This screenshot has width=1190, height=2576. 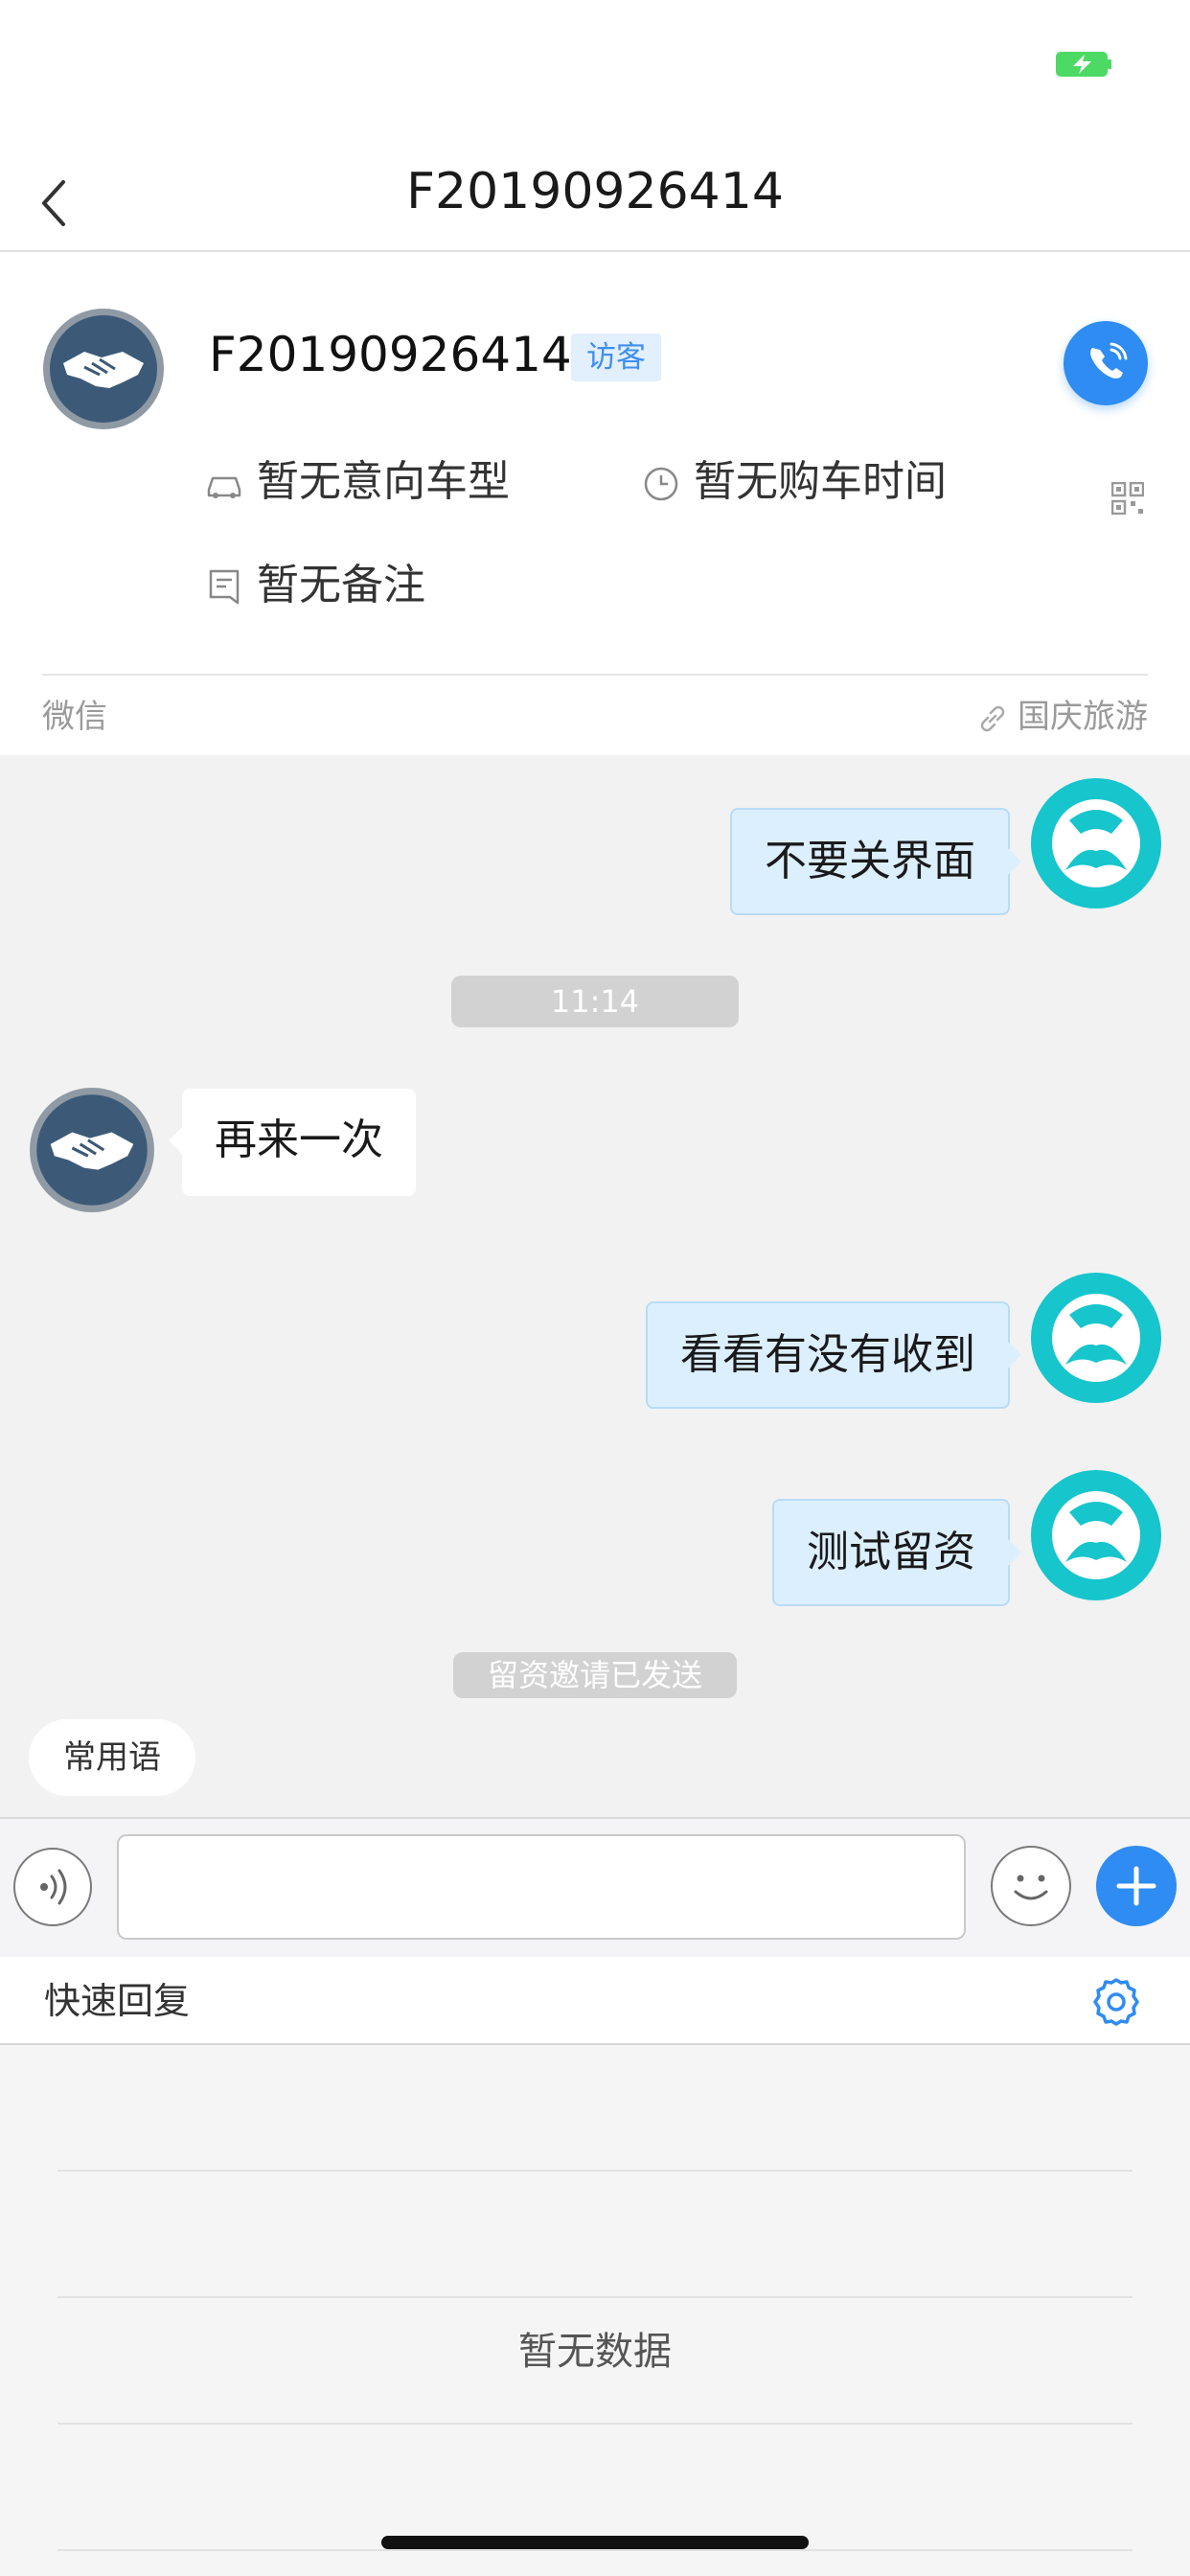 What do you see at coordinates (834, 1355) in the screenshot?
I see `message-bubble-sent: 看看有没有收到` at bounding box center [834, 1355].